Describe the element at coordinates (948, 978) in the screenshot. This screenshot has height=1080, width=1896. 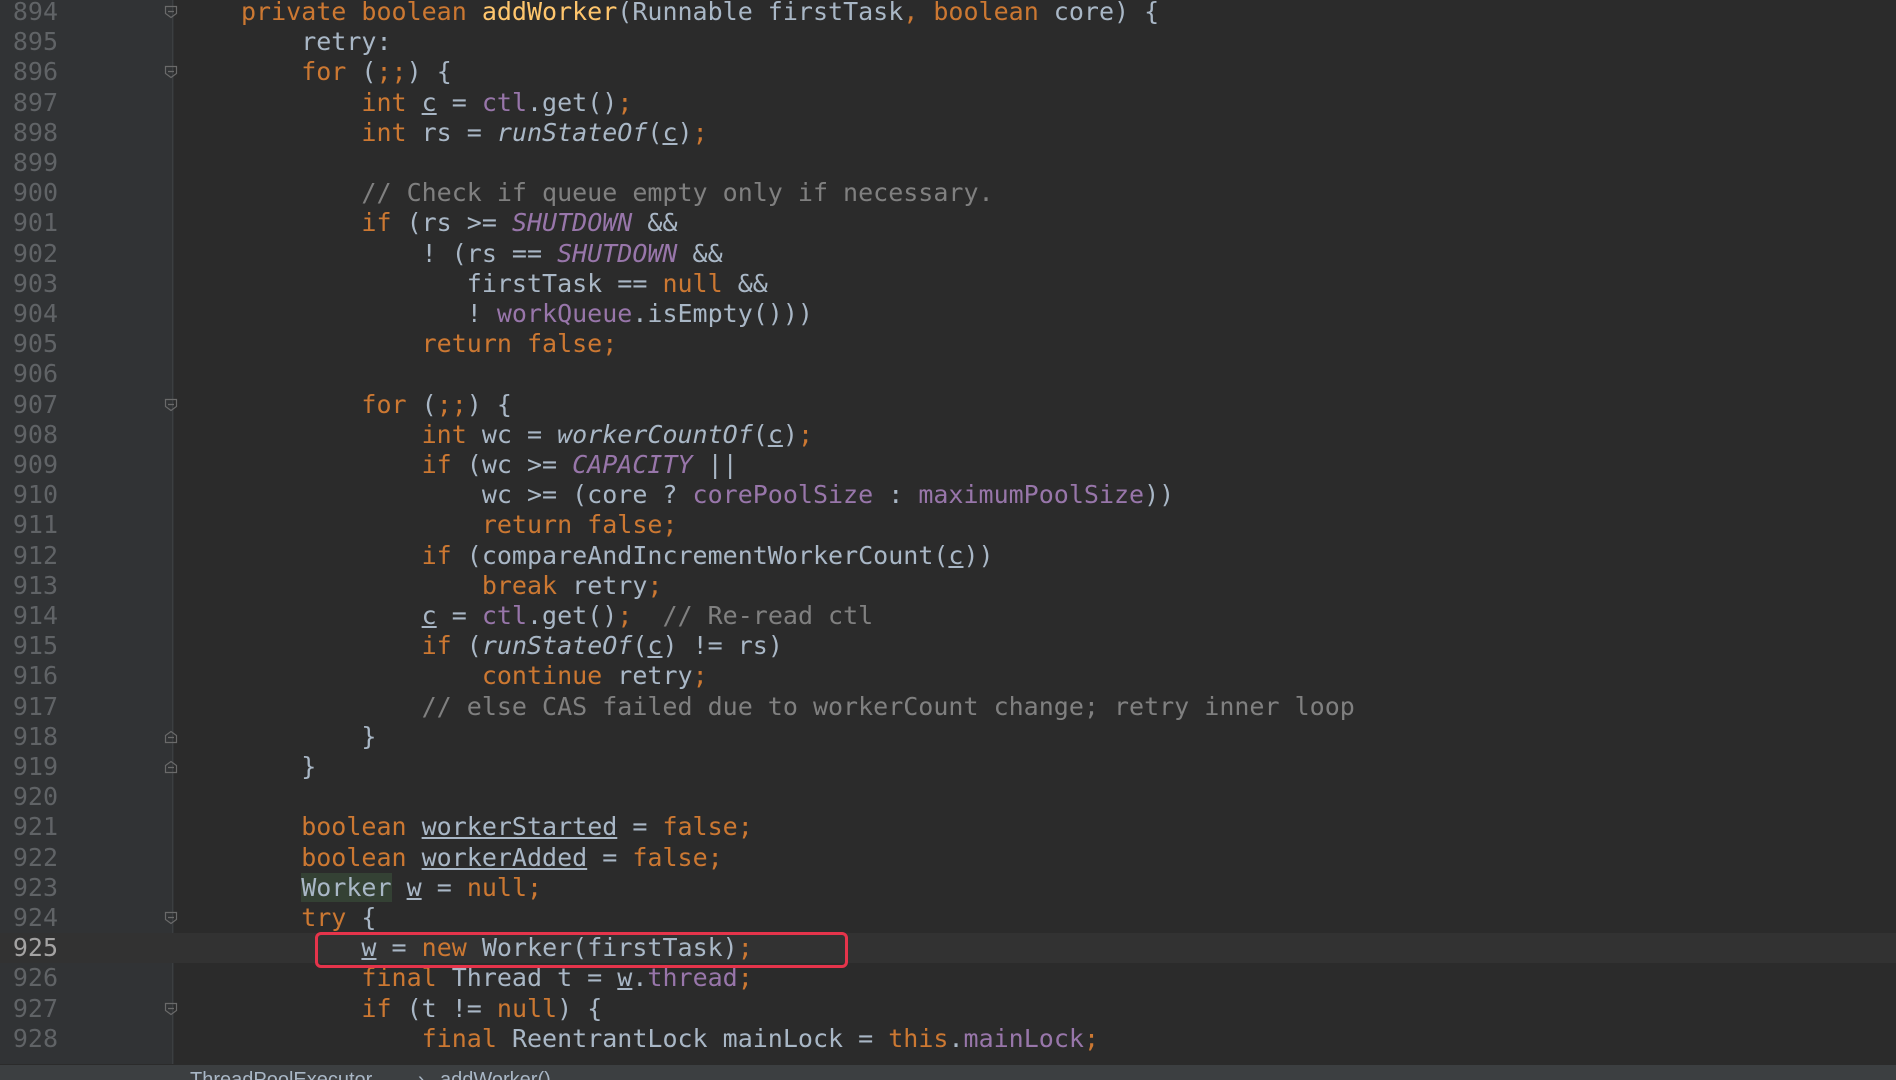
I see `code-line: 926 final Thread t = w.thread;` at that location.